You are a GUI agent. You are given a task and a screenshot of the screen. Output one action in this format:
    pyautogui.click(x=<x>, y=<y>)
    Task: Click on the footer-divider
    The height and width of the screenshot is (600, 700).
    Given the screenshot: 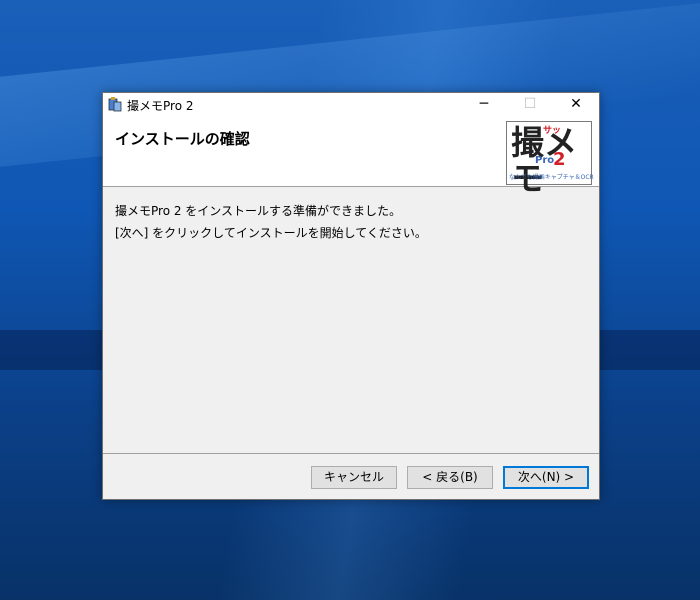 What is the action you would take?
    pyautogui.click(x=351, y=453)
    